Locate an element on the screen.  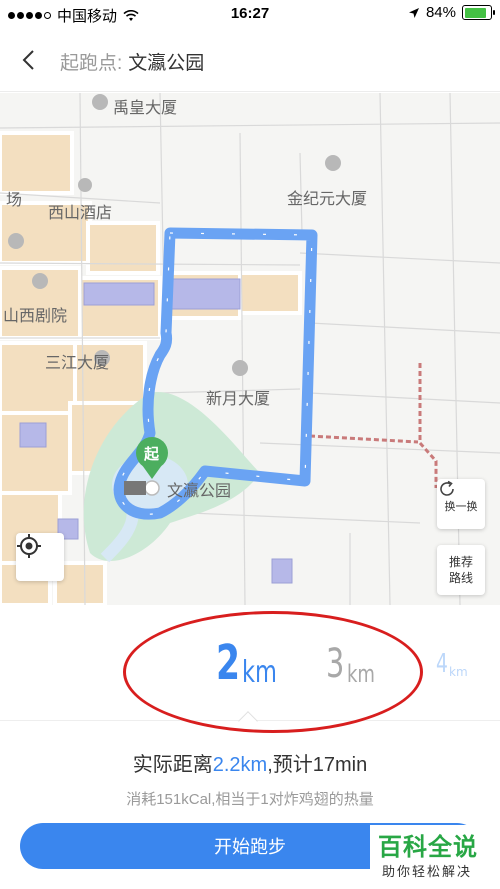
poi-label: 文瀛公园 is located at coordinates (199, 491).